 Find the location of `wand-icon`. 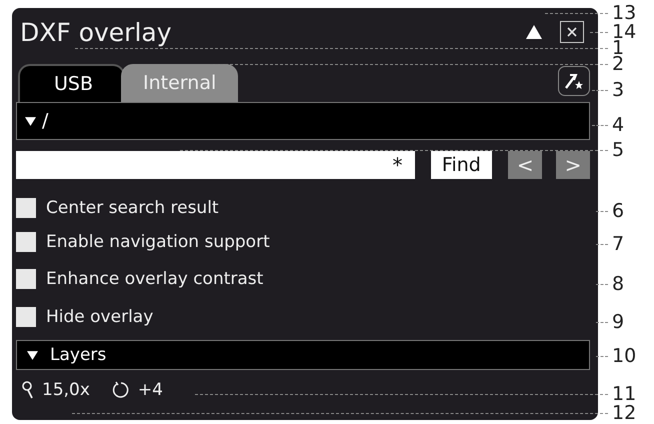

wand-icon is located at coordinates (574, 81).